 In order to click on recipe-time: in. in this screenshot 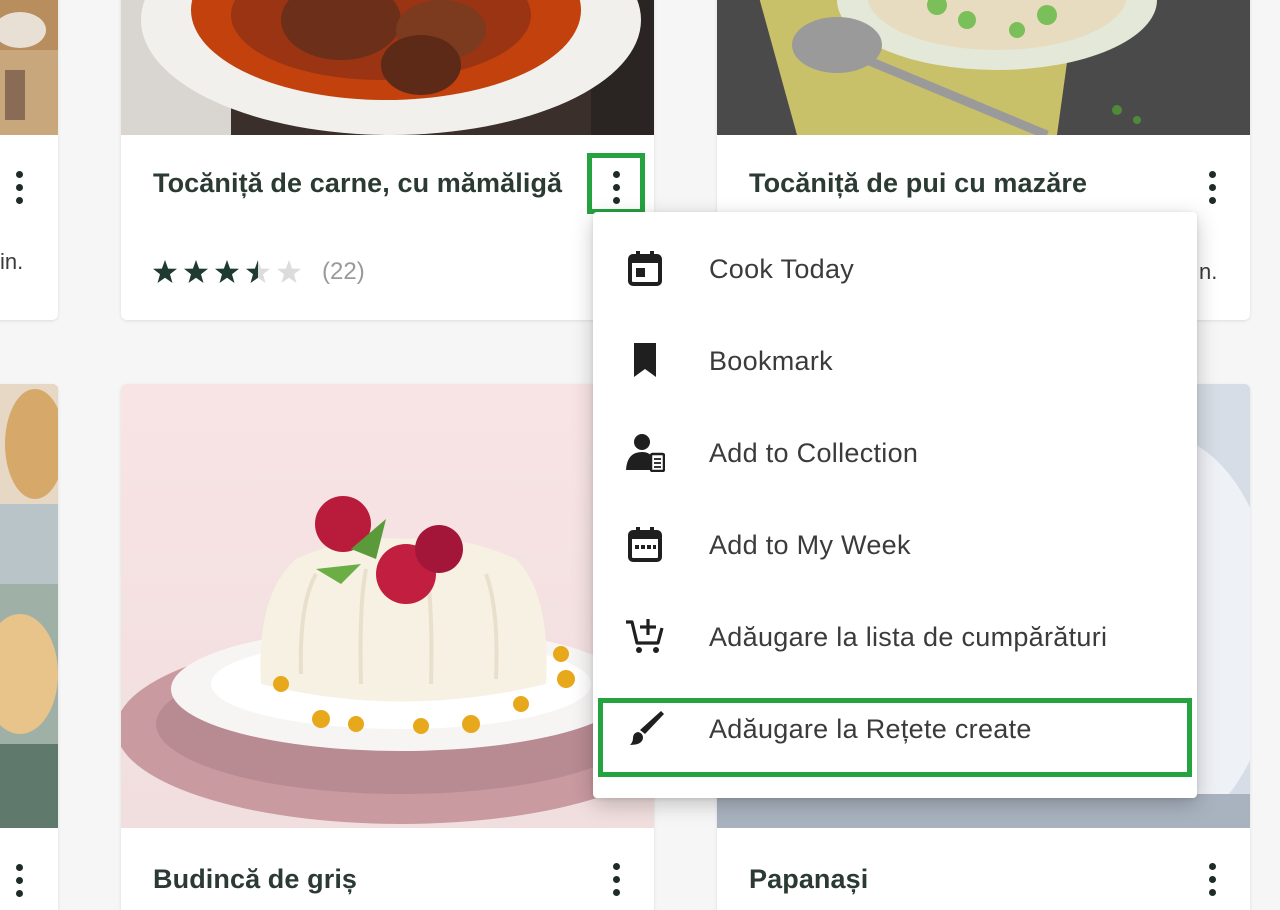, I will do `click(12, 261)`.